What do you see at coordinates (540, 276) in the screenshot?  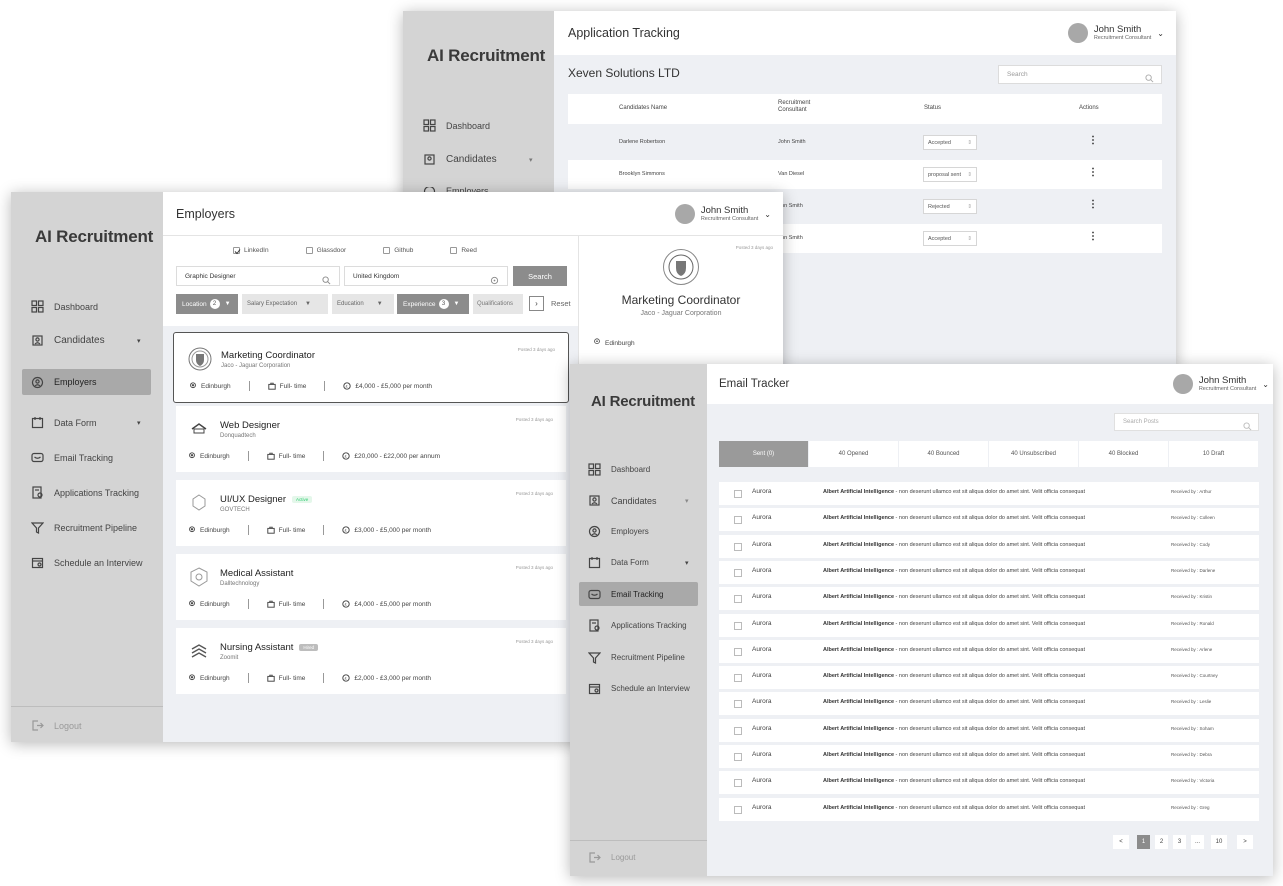 I see `search-button: Search` at bounding box center [540, 276].